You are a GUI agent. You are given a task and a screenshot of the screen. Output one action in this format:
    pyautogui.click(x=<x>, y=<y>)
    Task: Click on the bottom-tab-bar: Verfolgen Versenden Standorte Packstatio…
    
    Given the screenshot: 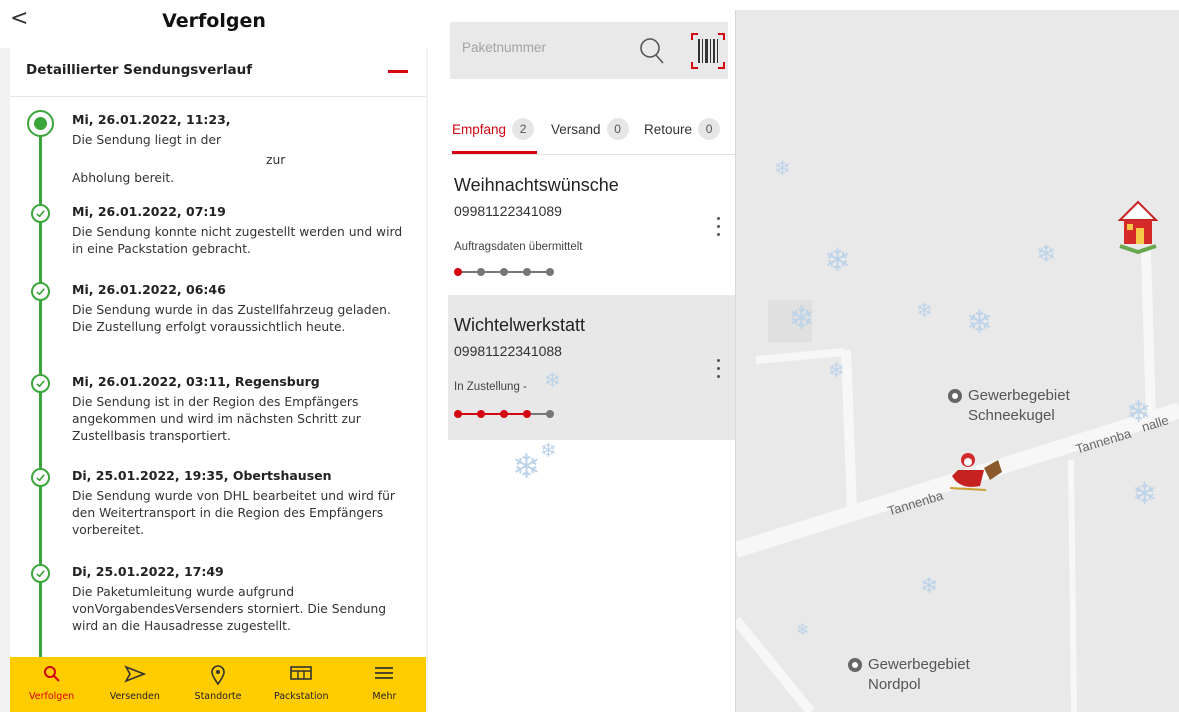 What is the action you would take?
    pyautogui.click(x=218, y=684)
    